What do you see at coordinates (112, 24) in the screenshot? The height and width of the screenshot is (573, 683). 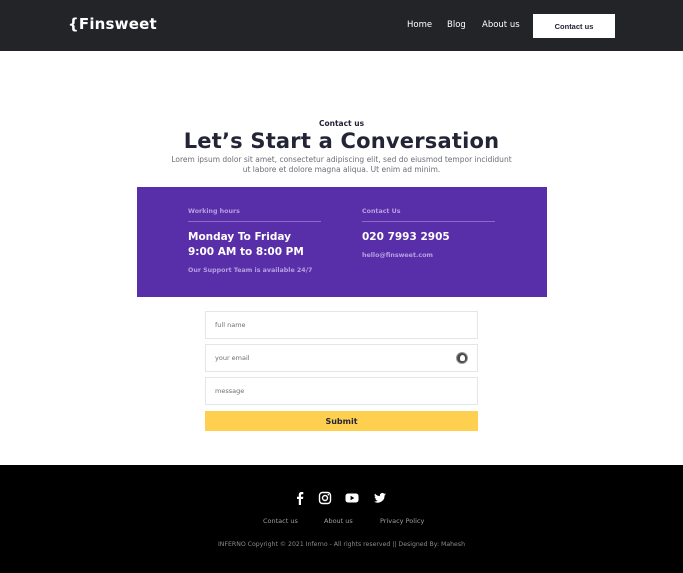 I see `site-logo: {Finsweet` at bounding box center [112, 24].